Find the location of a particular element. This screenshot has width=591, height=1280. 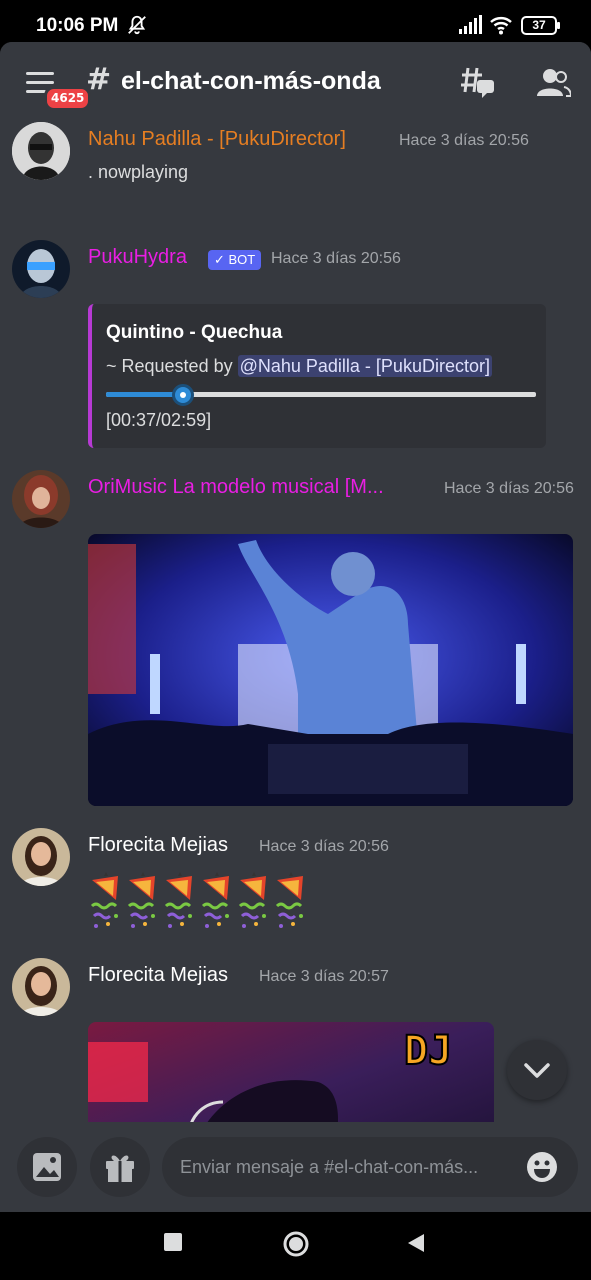

gift-icon is located at coordinates (120, 1168).